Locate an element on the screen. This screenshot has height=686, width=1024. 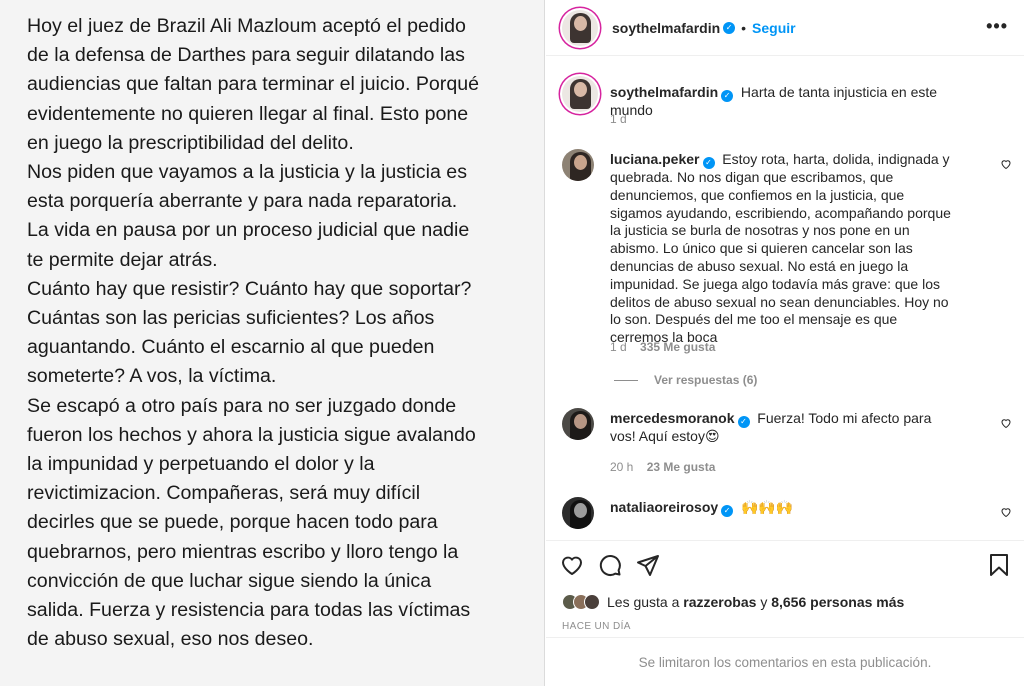
likes-count: 8,656 personas más is located at coordinates (837, 602).